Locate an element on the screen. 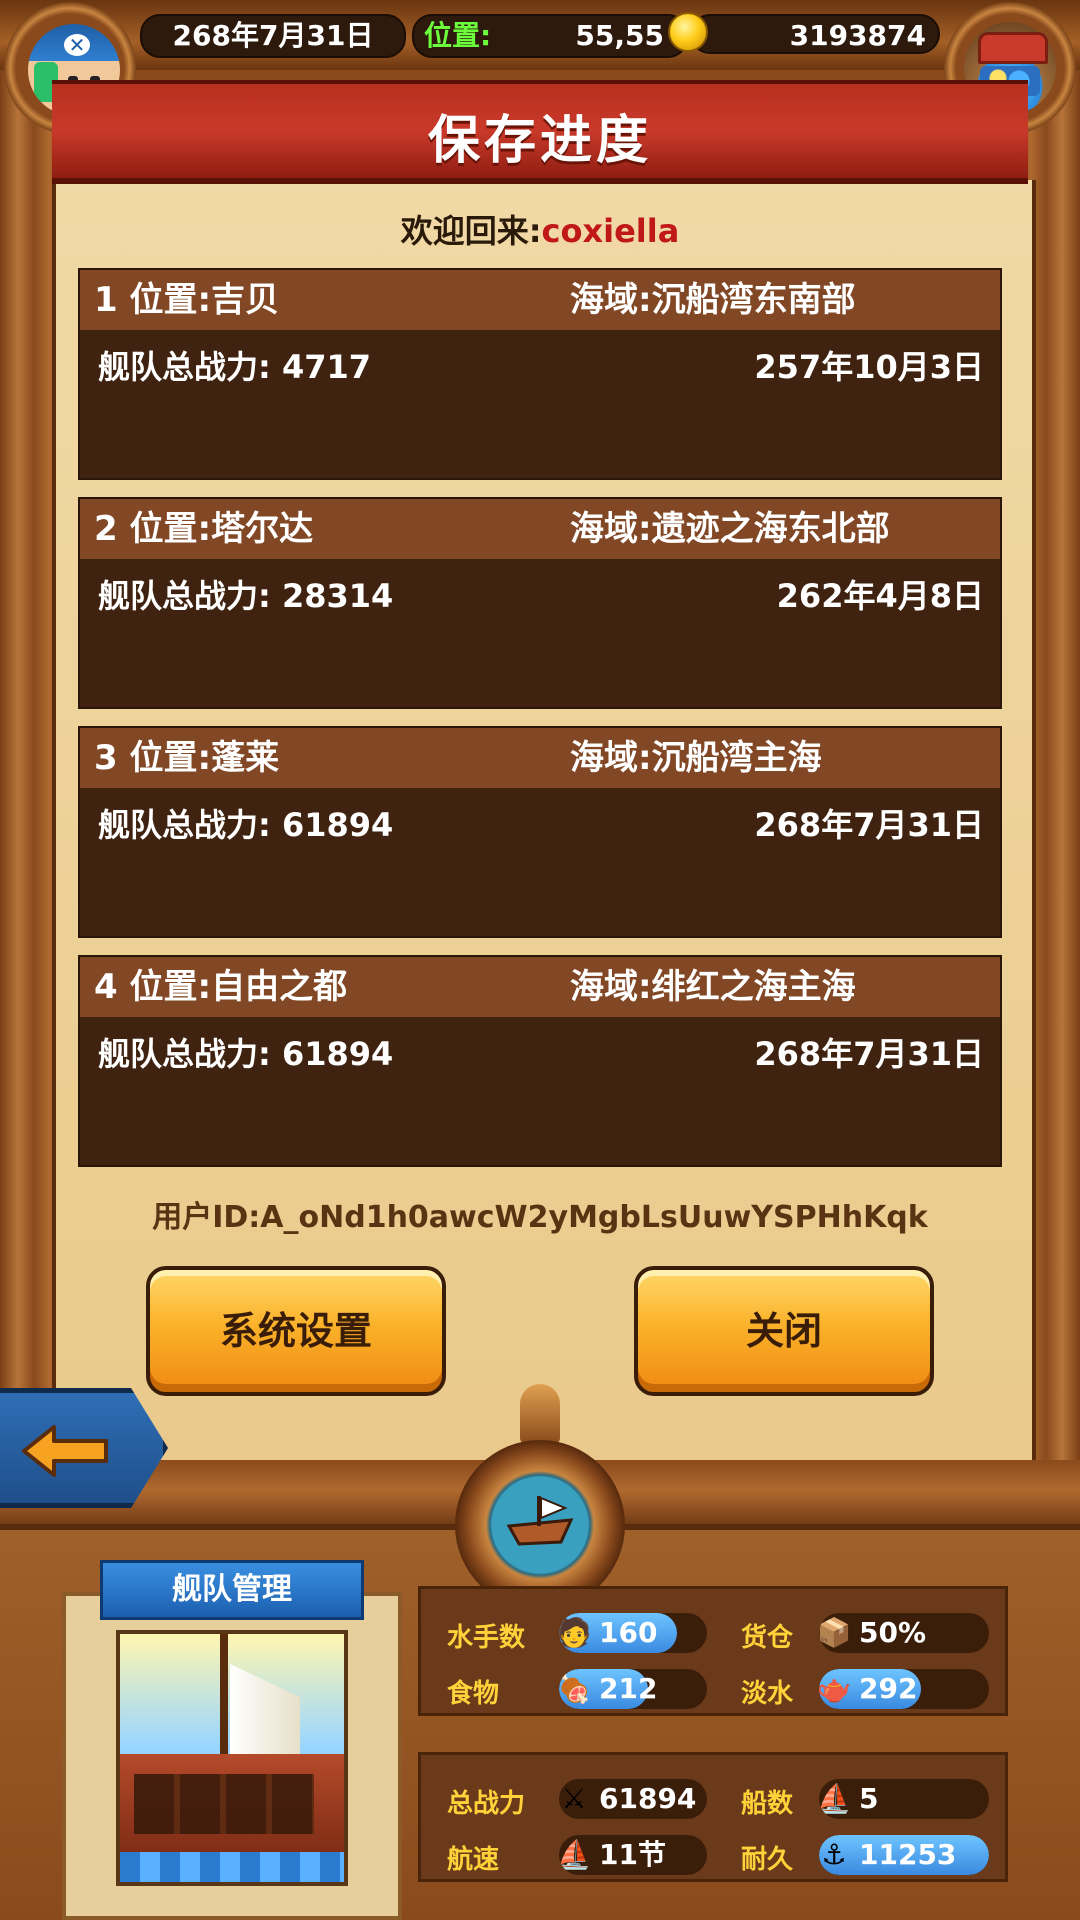  fleet-ship-image is located at coordinates (232, 1758).